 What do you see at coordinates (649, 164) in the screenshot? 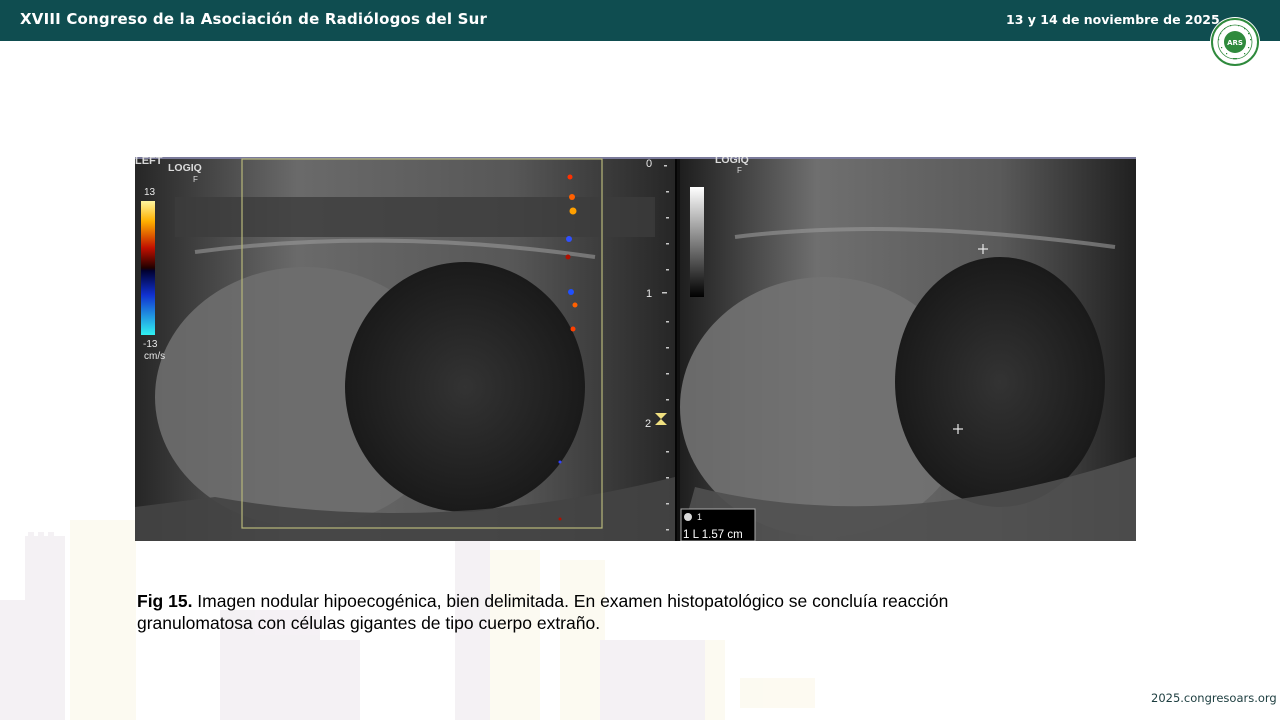
I see `depth-mark-0: 0` at bounding box center [649, 164].